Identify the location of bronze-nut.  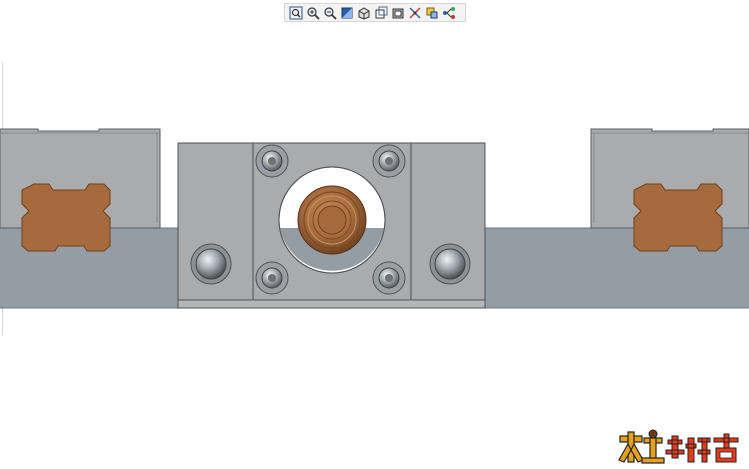
(332, 220).